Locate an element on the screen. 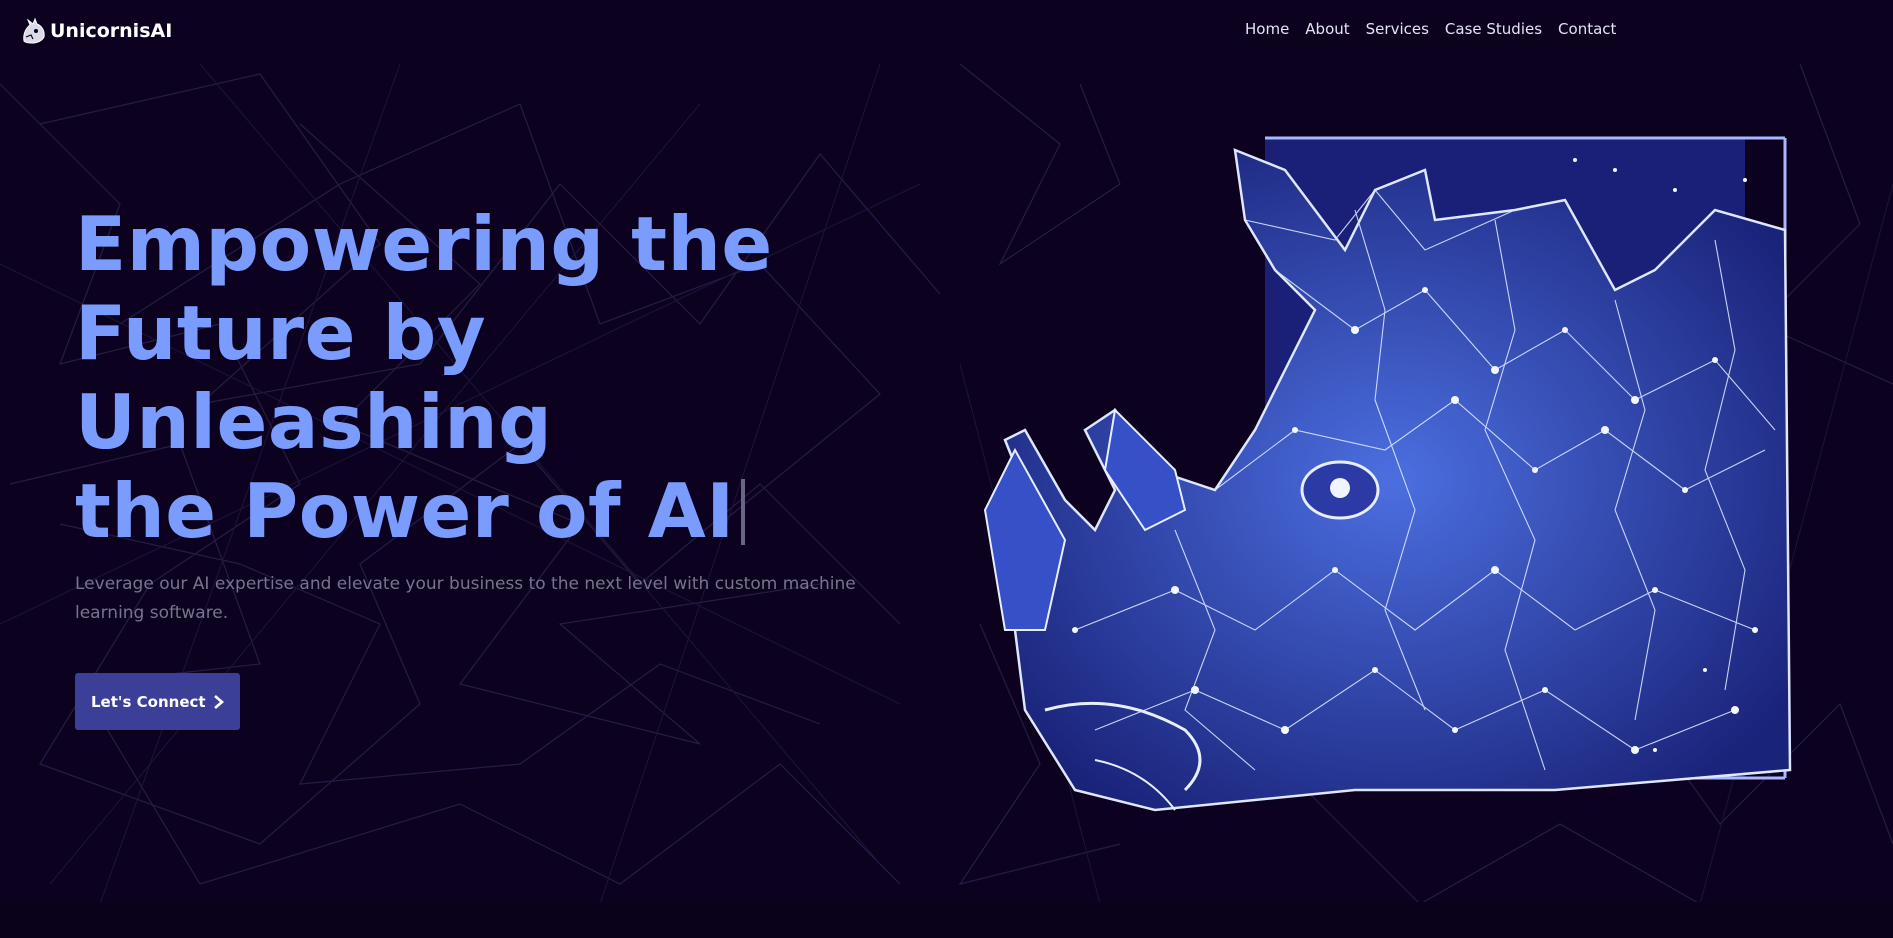  nav-home: Home is located at coordinates (1267, 29).